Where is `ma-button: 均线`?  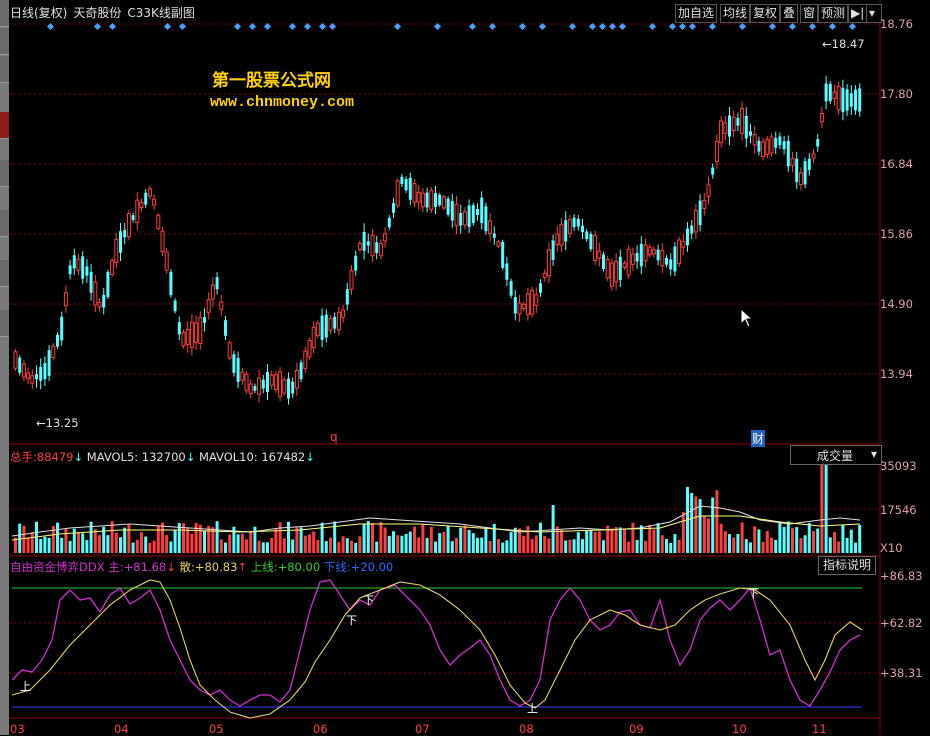 ma-button: 均线 is located at coordinates (735, 13).